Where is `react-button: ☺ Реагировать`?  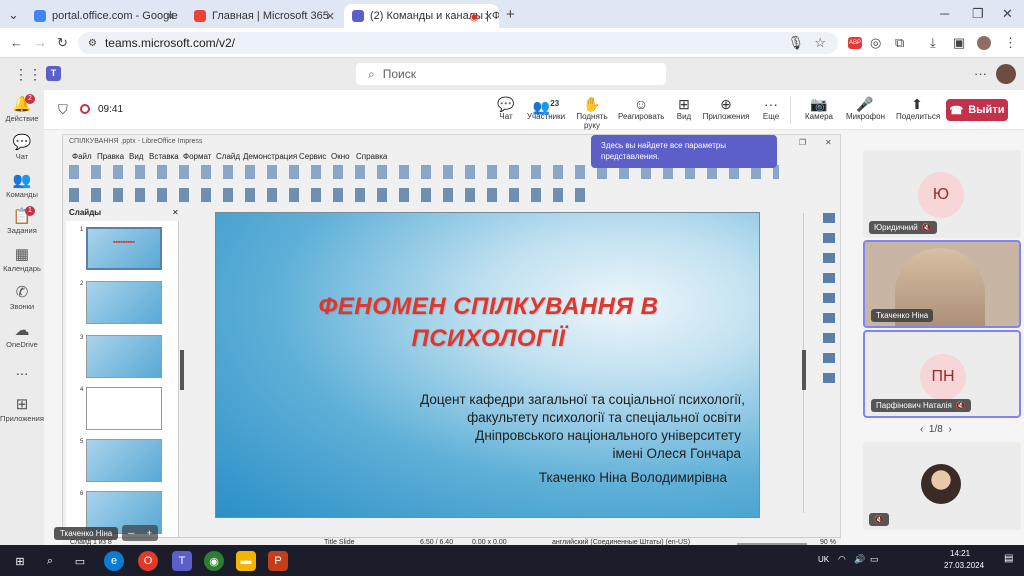 react-button: ☺ Реагировать is located at coordinates (641, 108).